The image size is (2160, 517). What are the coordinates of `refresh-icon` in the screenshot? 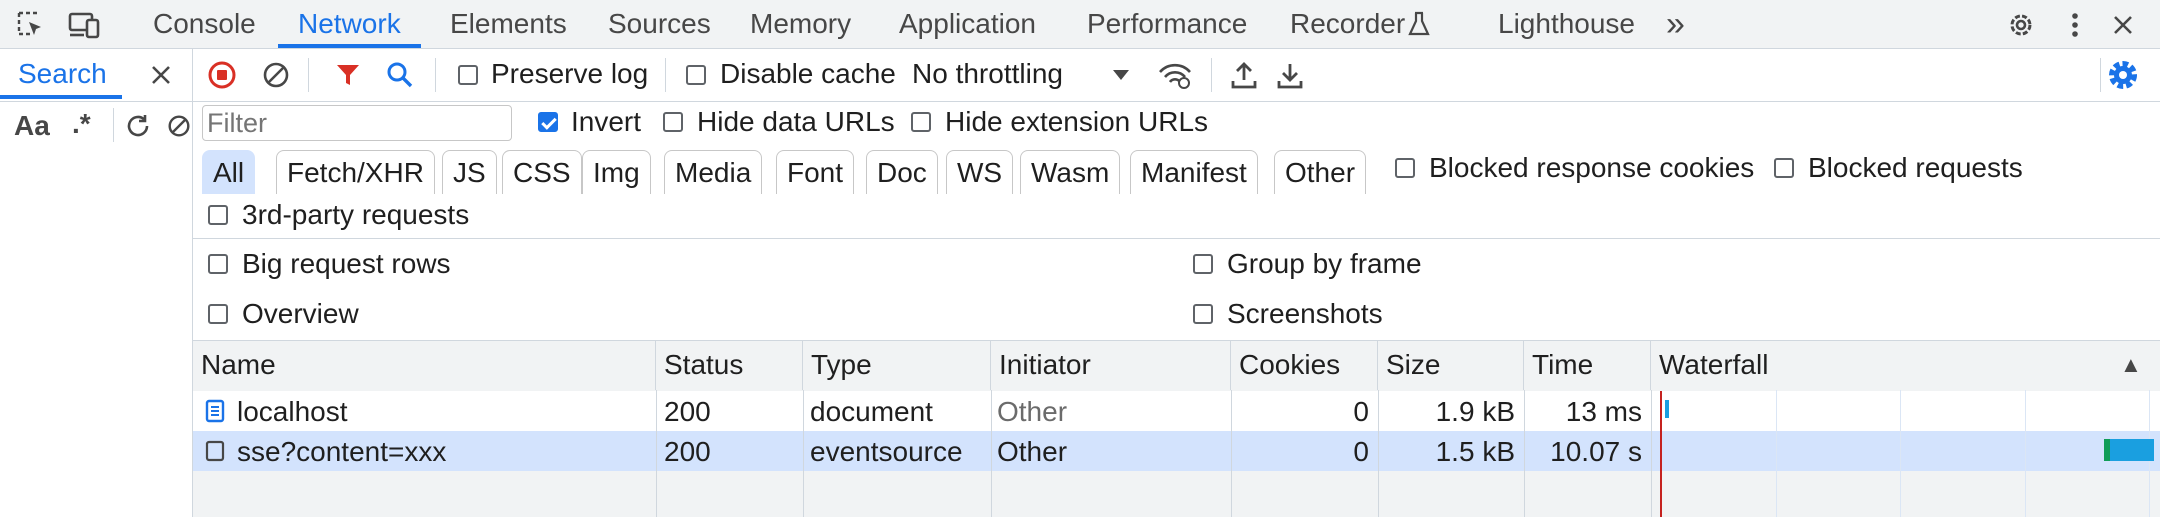 It's located at (138, 126).